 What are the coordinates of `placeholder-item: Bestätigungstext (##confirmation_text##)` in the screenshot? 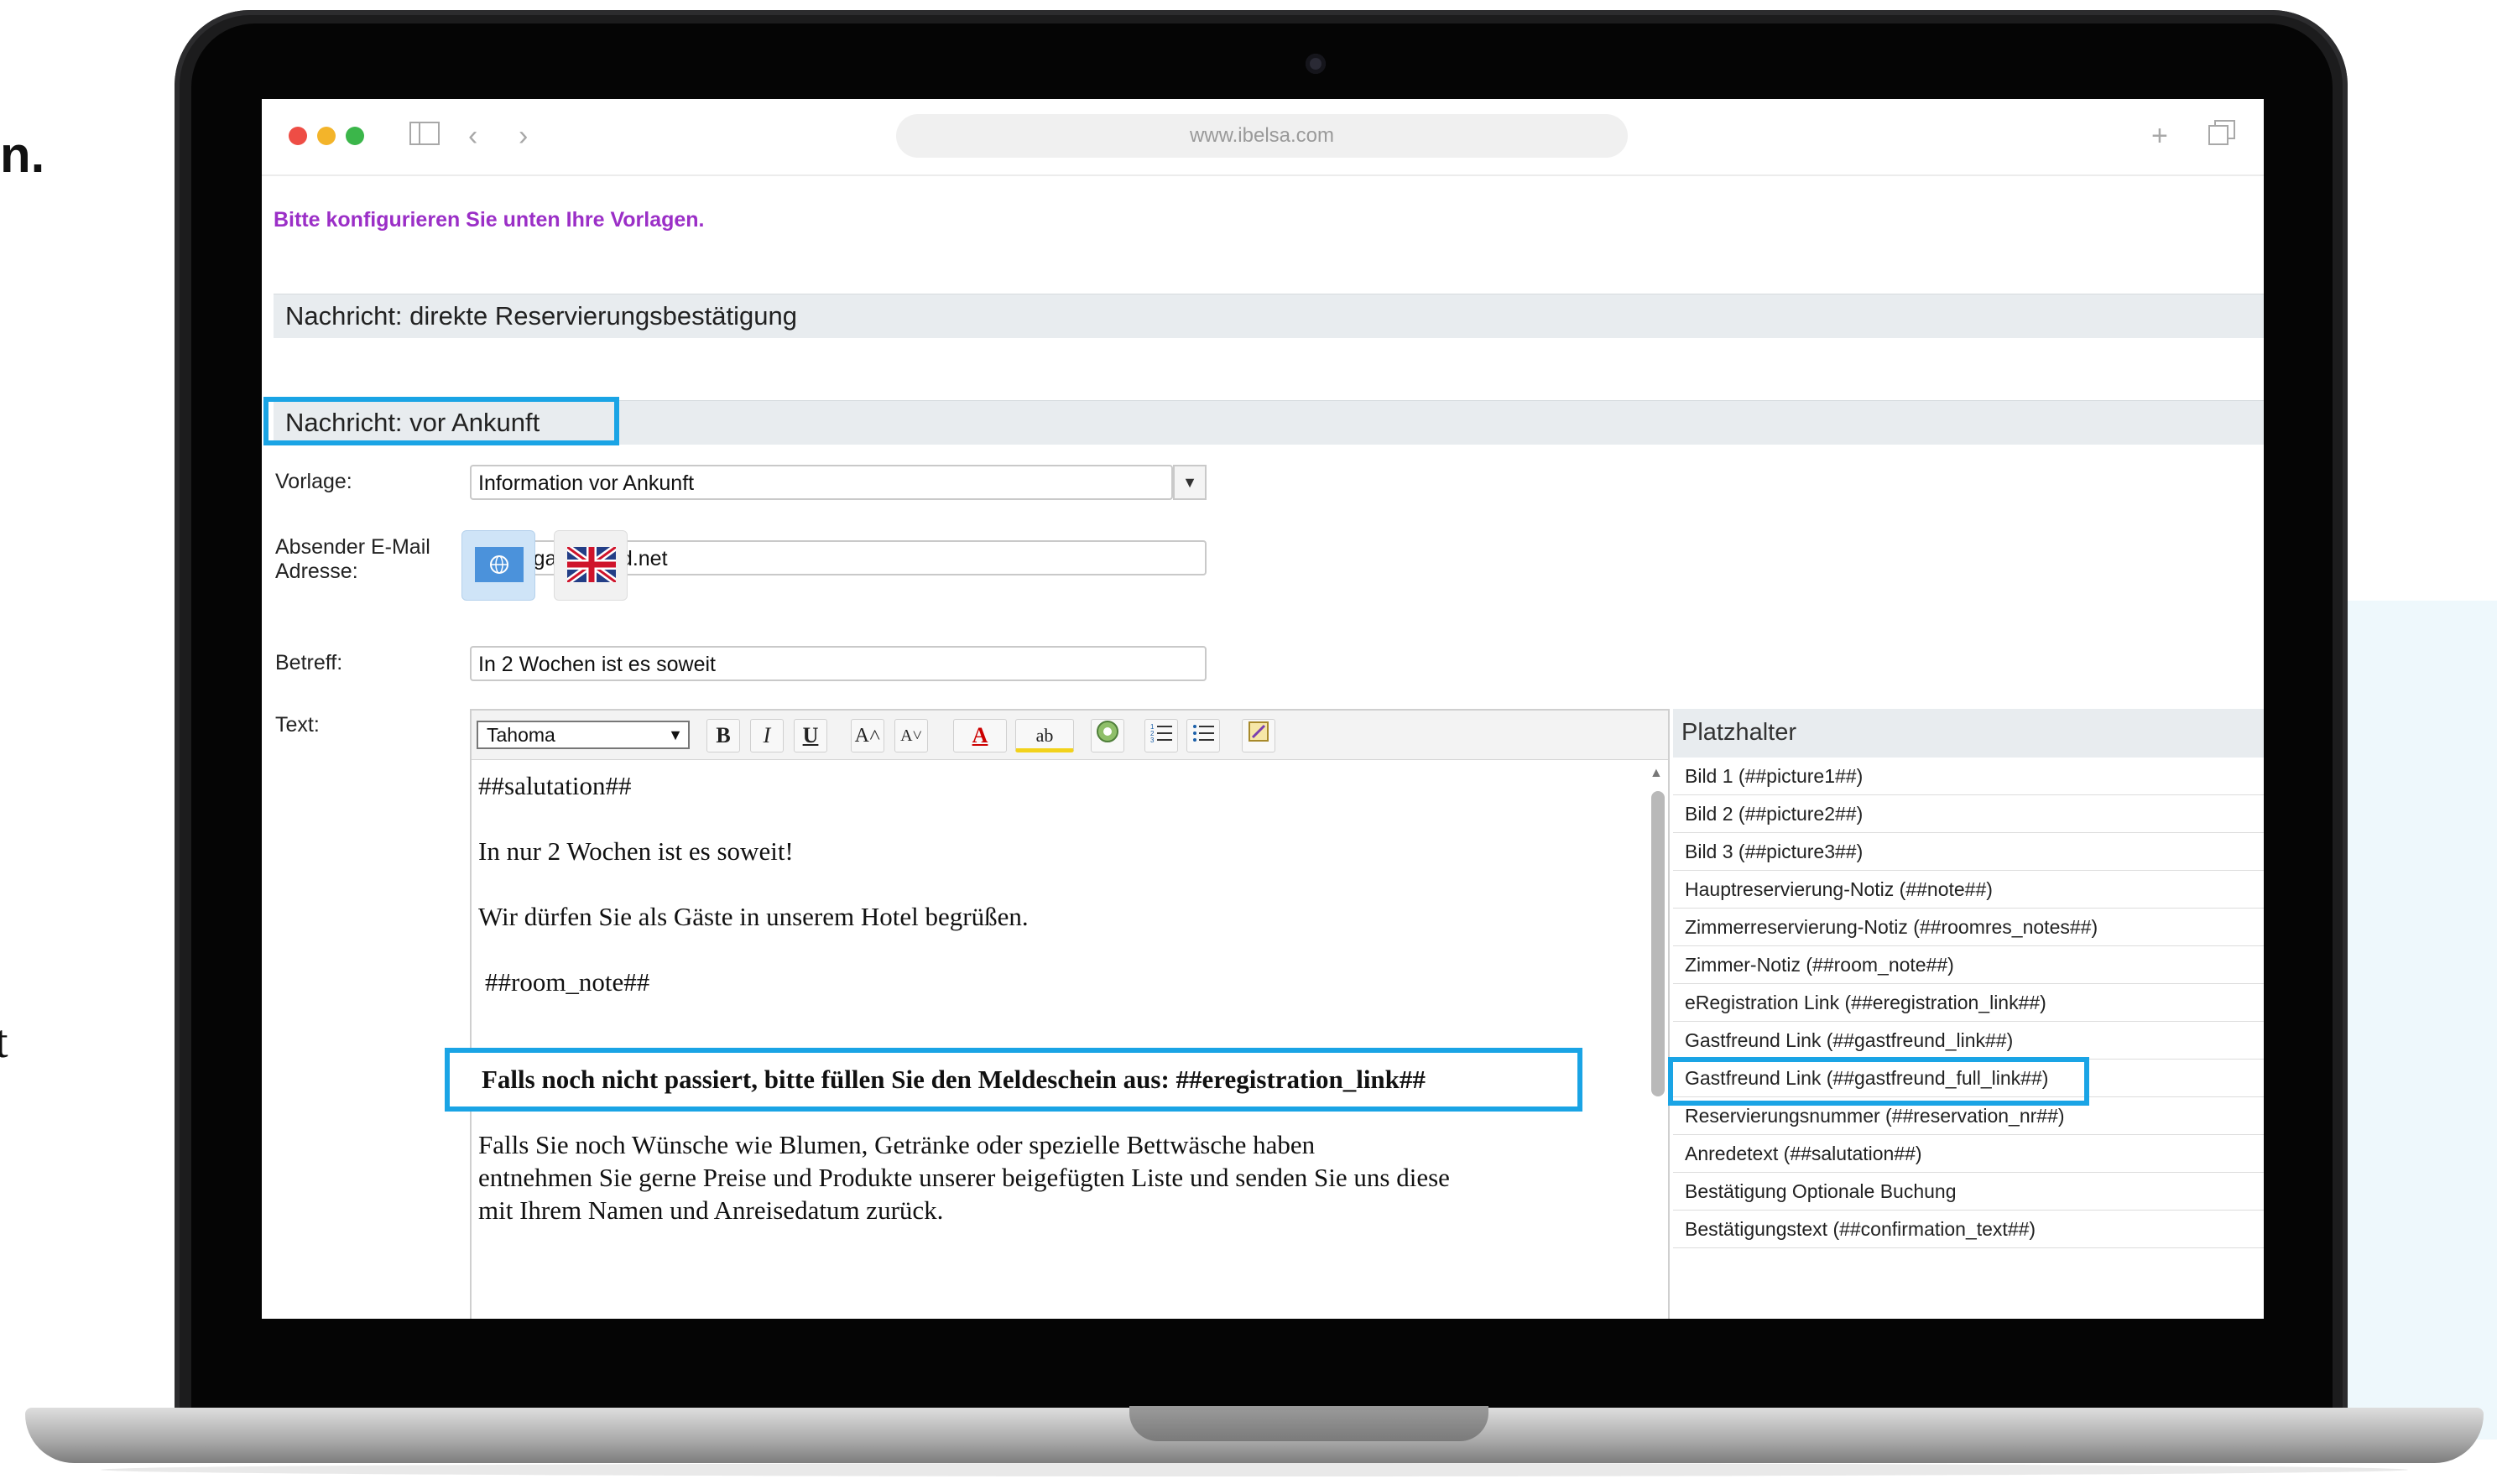 It's located at (1968, 1229).